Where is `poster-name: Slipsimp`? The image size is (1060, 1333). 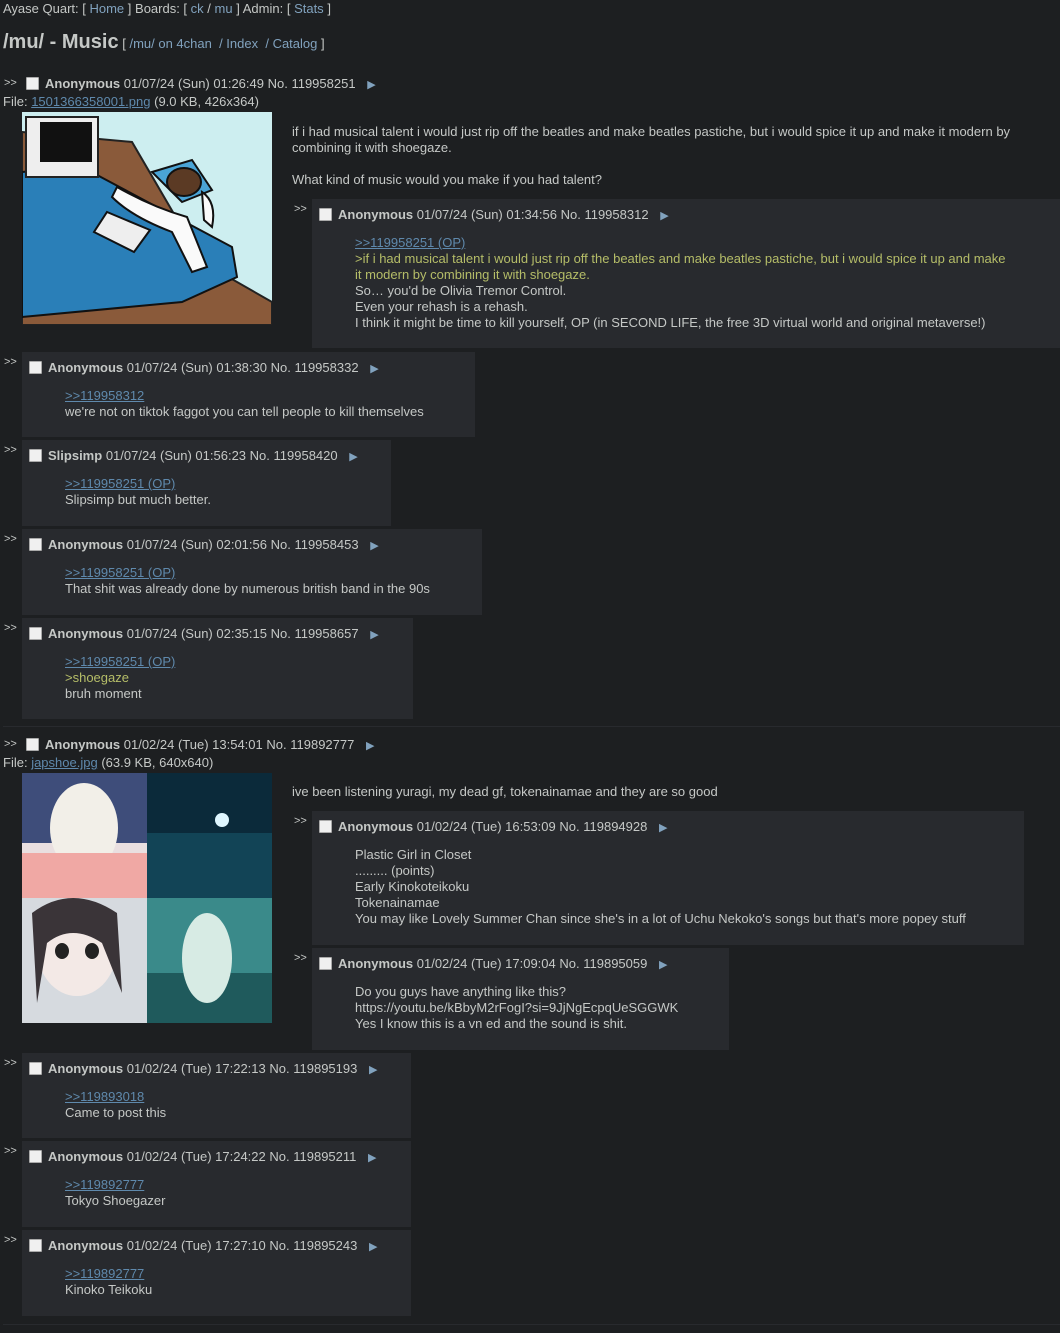
poster-name: Slipsimp is located at coordinates (75, 455).